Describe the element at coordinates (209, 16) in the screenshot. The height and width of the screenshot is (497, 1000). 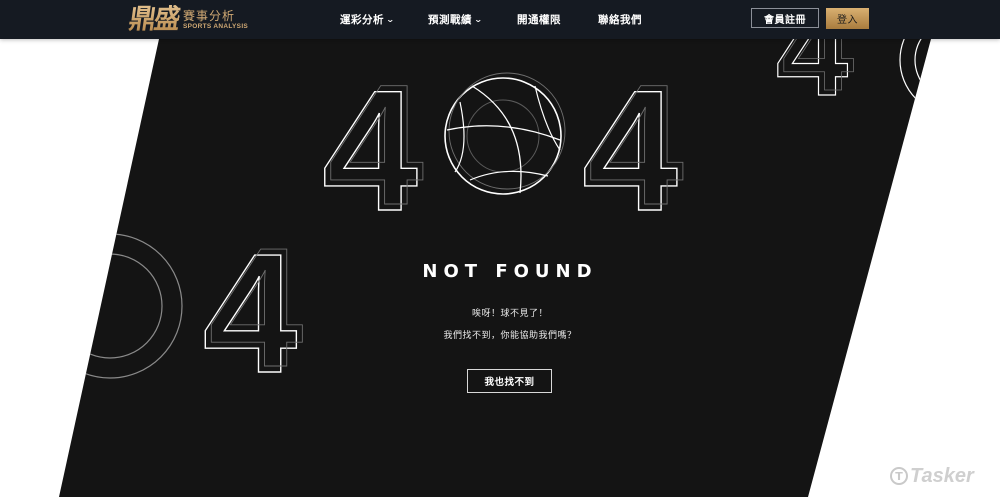
I see `logo-chinese-text: 賽事分析` at that location.